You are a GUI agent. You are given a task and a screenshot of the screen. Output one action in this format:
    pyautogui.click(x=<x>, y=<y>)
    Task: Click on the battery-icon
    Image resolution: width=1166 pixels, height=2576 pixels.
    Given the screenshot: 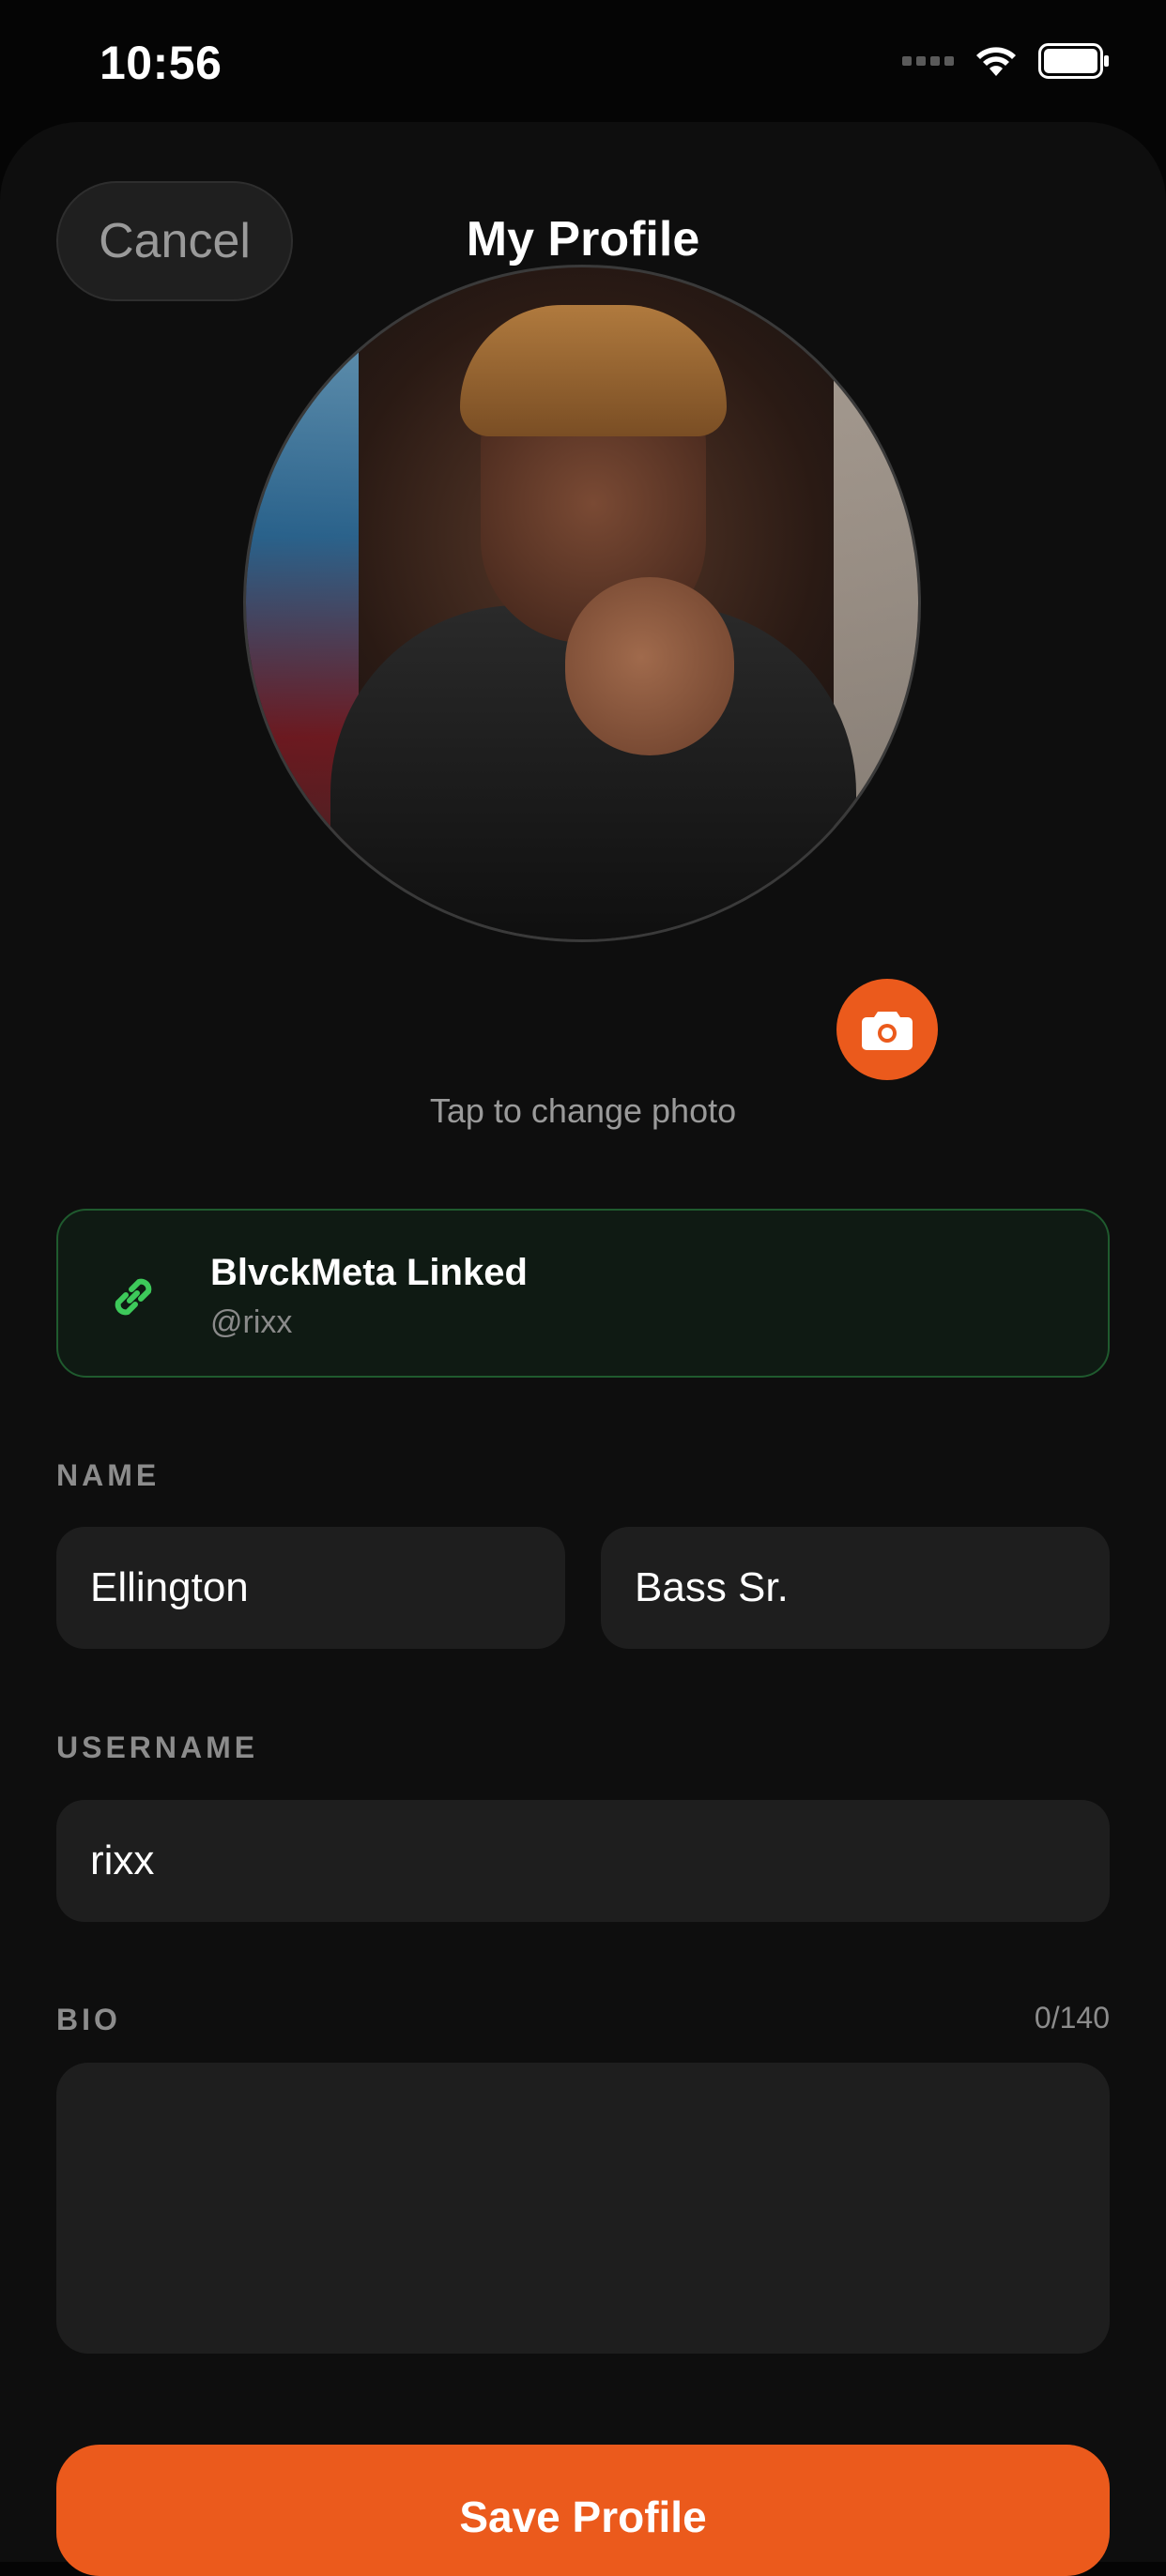 What is the action you would take?
    pyautogui.click(x=1073, y=61)
    